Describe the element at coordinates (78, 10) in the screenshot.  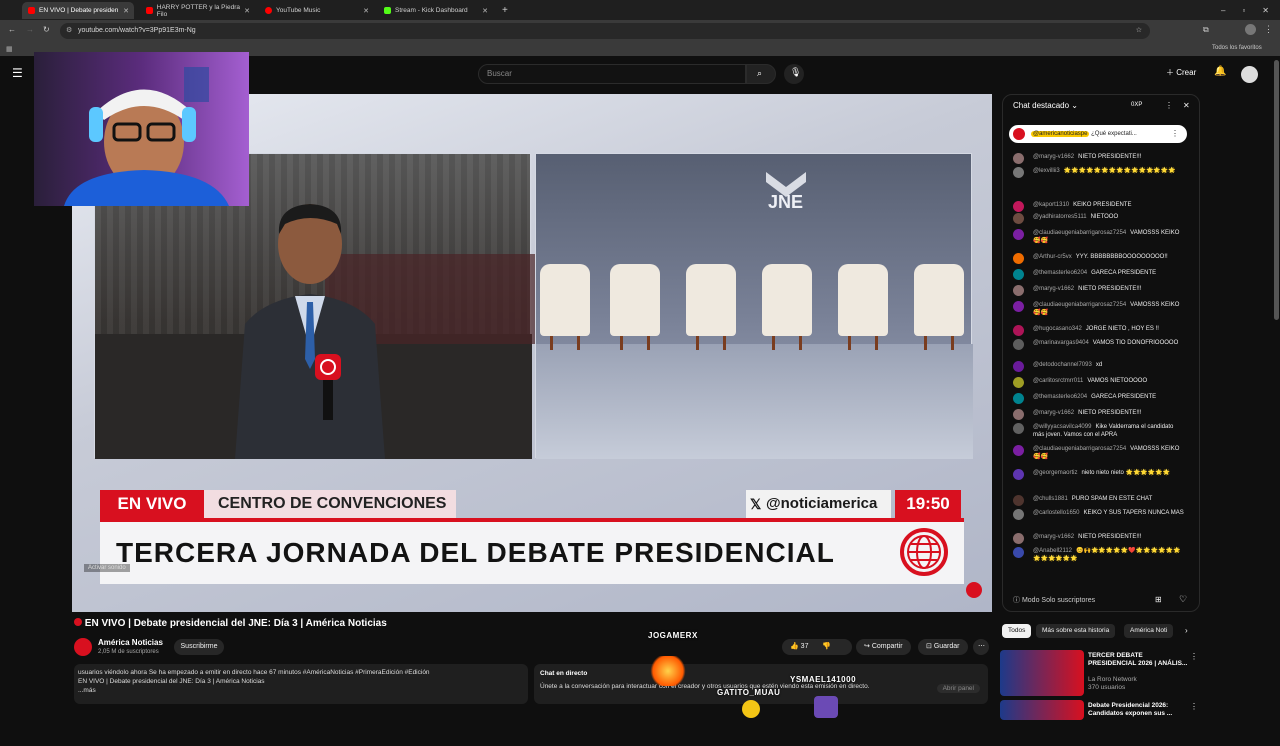
I see `browser-tab-debate: EN VIVO | Debate presiden ✕` at that location.